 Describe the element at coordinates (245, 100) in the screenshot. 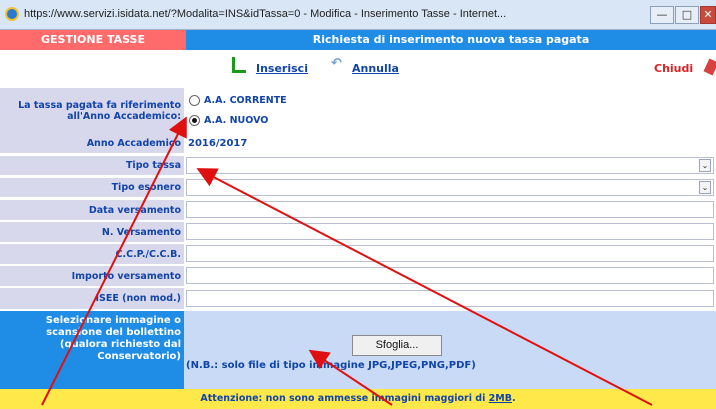

I see `radio-current-year-label: A.A. CORRENTE` at that location.